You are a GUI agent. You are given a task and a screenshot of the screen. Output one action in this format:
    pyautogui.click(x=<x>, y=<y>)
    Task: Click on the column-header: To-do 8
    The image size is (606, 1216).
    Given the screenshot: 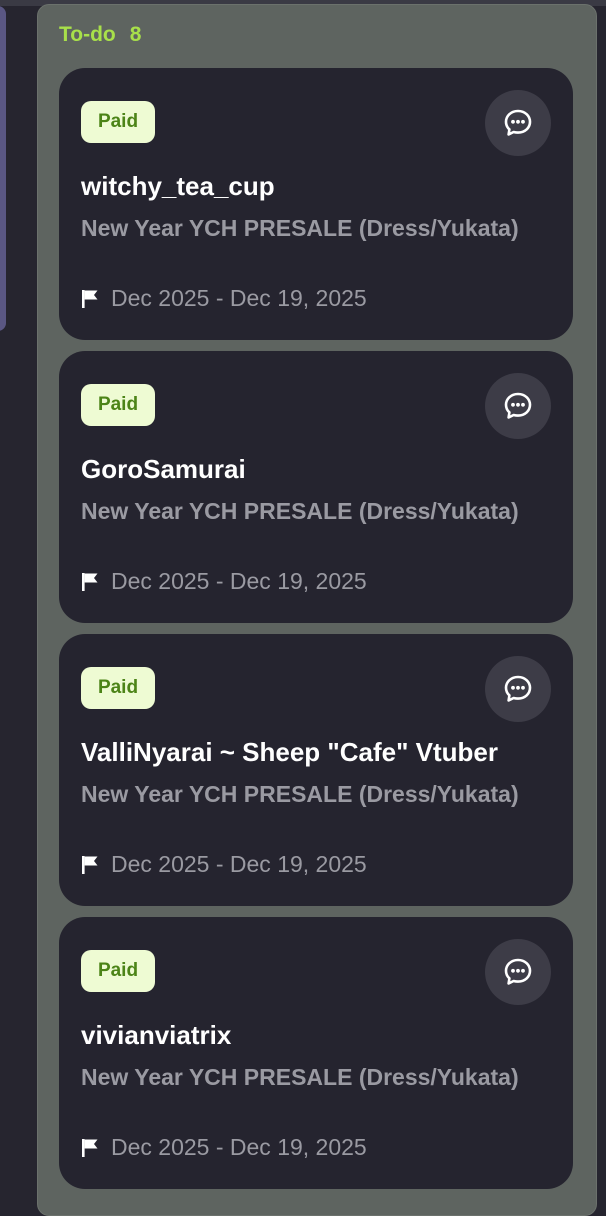 What is the action you would take?
    pyautogui.click(x=100, y=35)
    